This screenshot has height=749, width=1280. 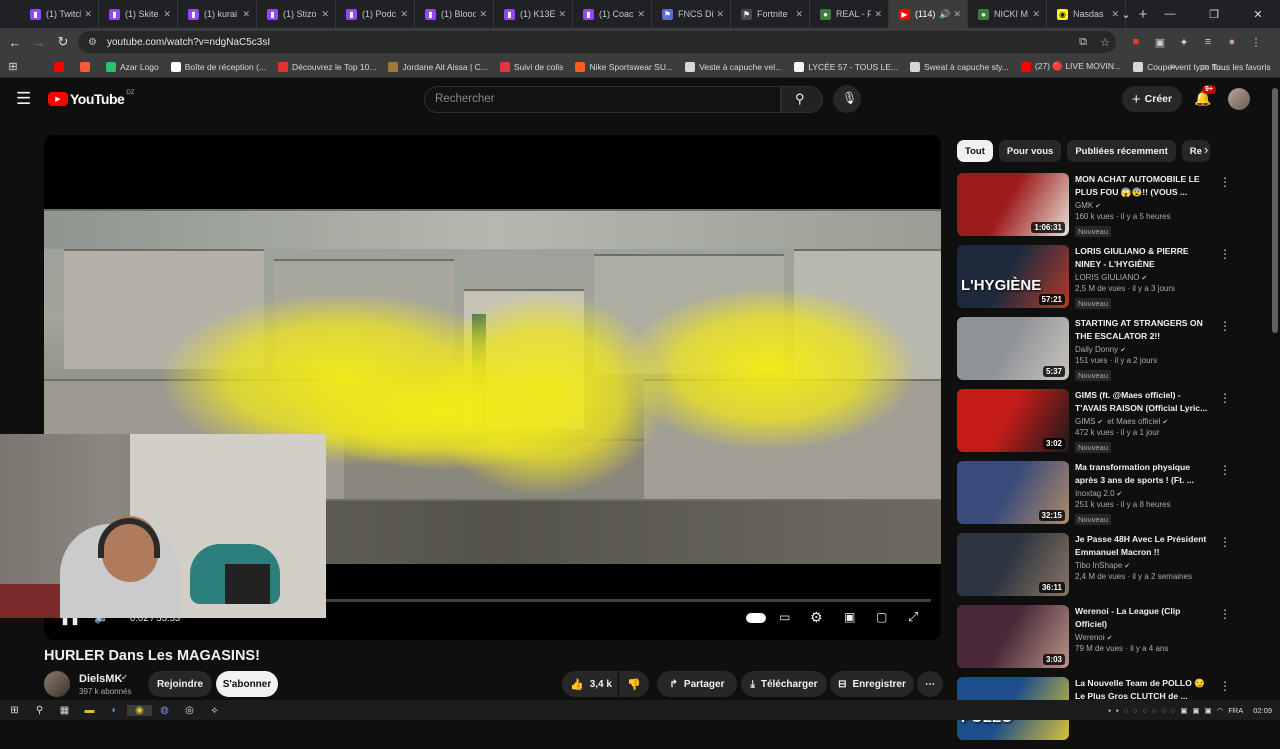 What do you see at coordinates (1184, 42) in the screenshot?
I see `extensions-puzzle-icon: ✦` at bounding box center [1184, 42].